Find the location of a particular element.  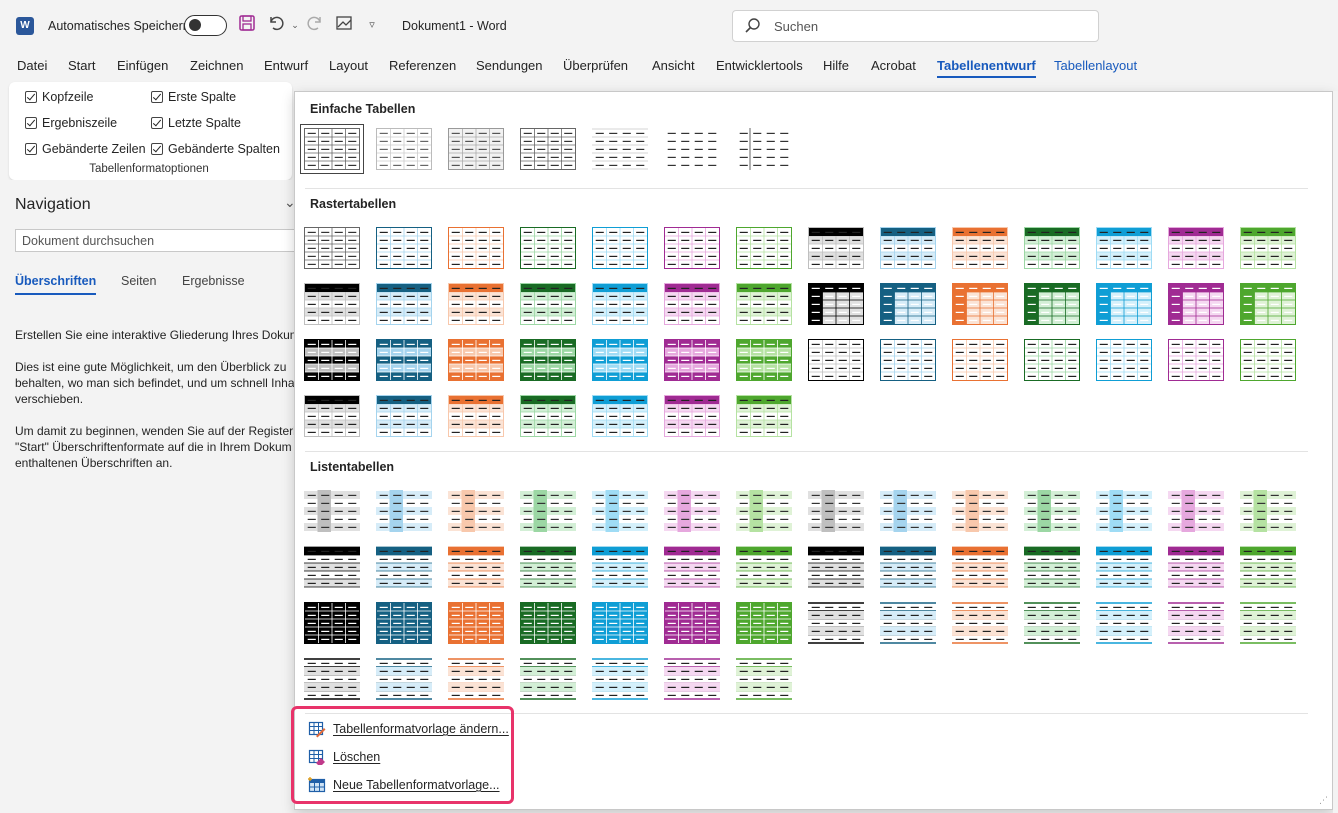

option-erste-spalte: Erste Spalte is located at coordinates (193, 97).